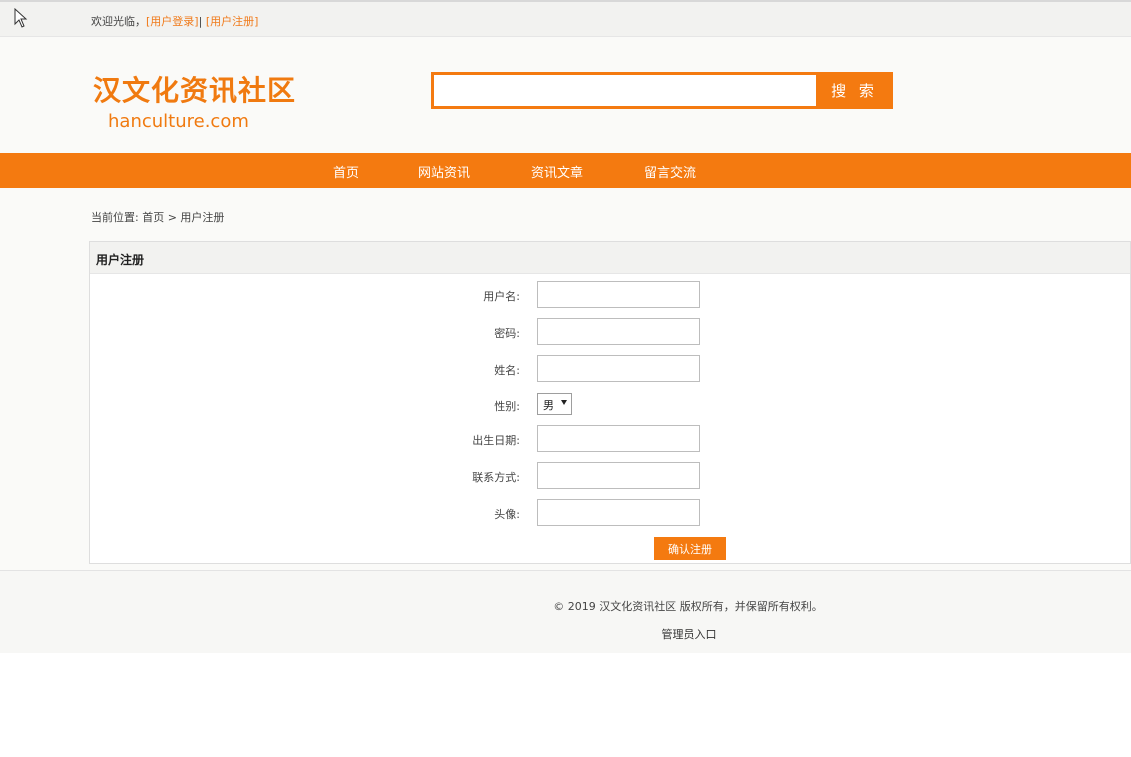 The width and height of the screenshot is (1131, 757). What do you see at coordinates (623, 90) in the screenshot?
I see `search-input` at bounding box center [623, 90].